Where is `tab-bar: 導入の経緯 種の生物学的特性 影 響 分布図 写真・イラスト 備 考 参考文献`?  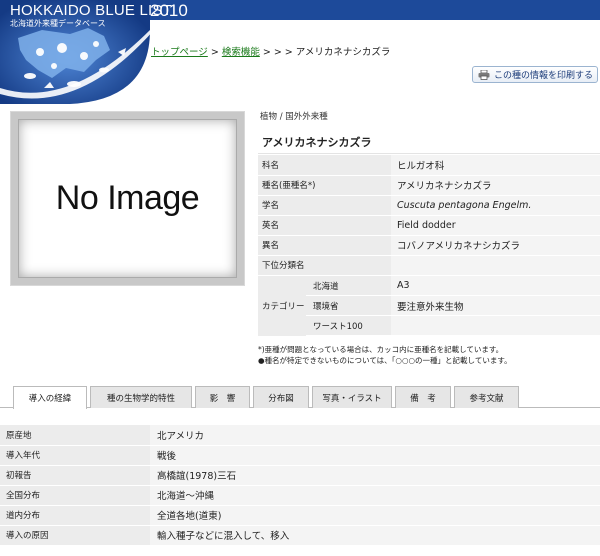
tab-bar: 導入の経緯 種の生物学的特性 影 響 分布図 写真・イラスト 備 考 参考文献 is located at coordinates (267, 397).